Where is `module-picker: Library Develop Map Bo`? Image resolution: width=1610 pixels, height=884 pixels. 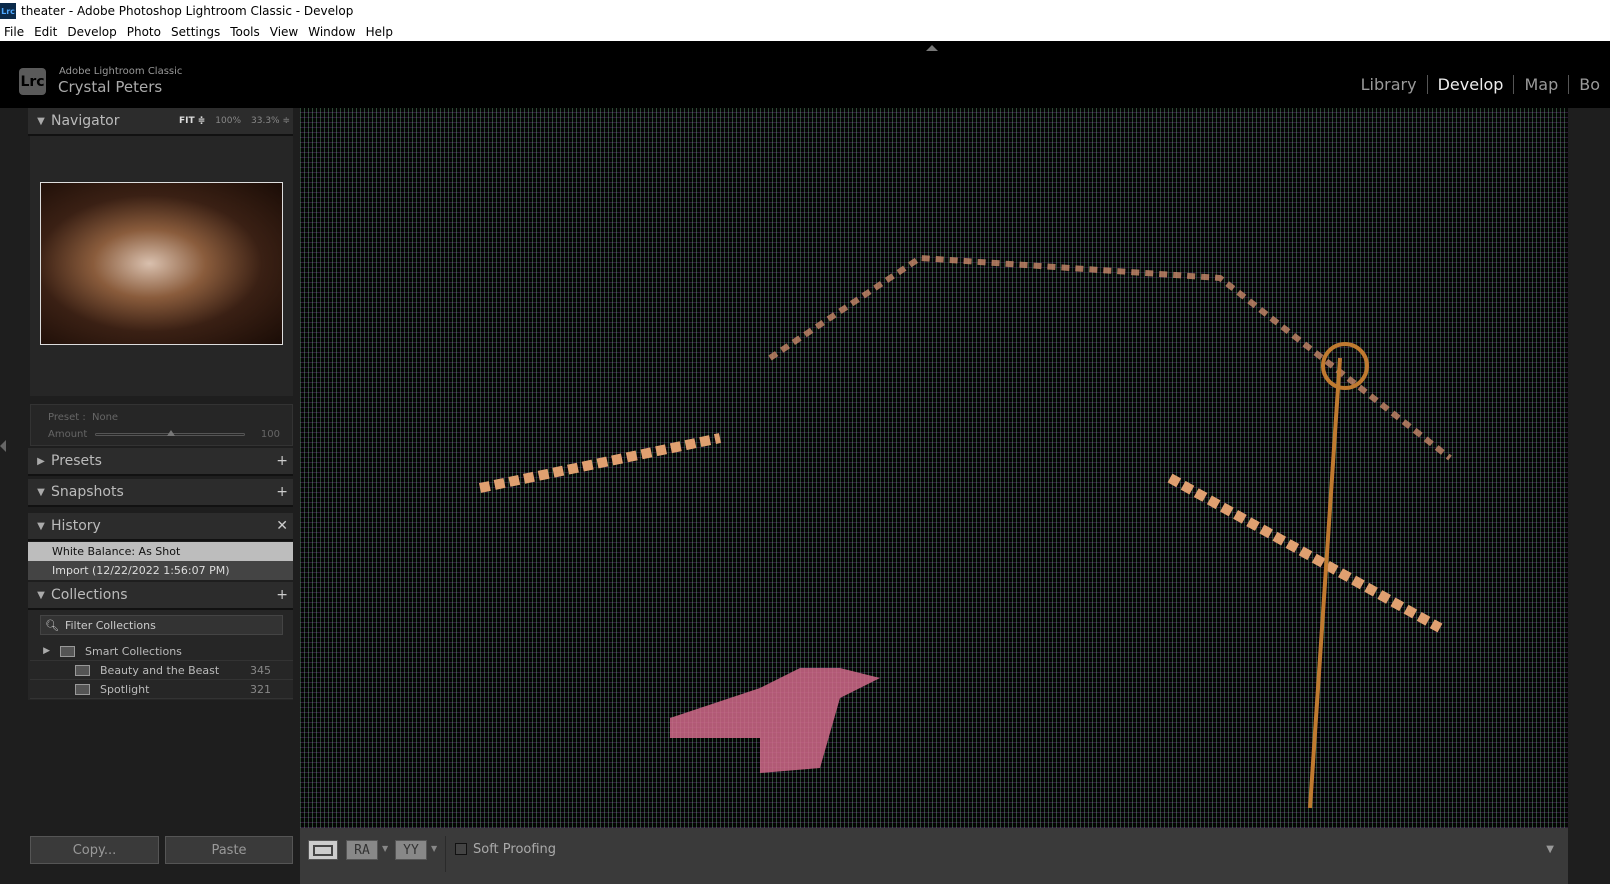
module-picker: Library Develop Map Bo is located at coordinates (1480, 84).